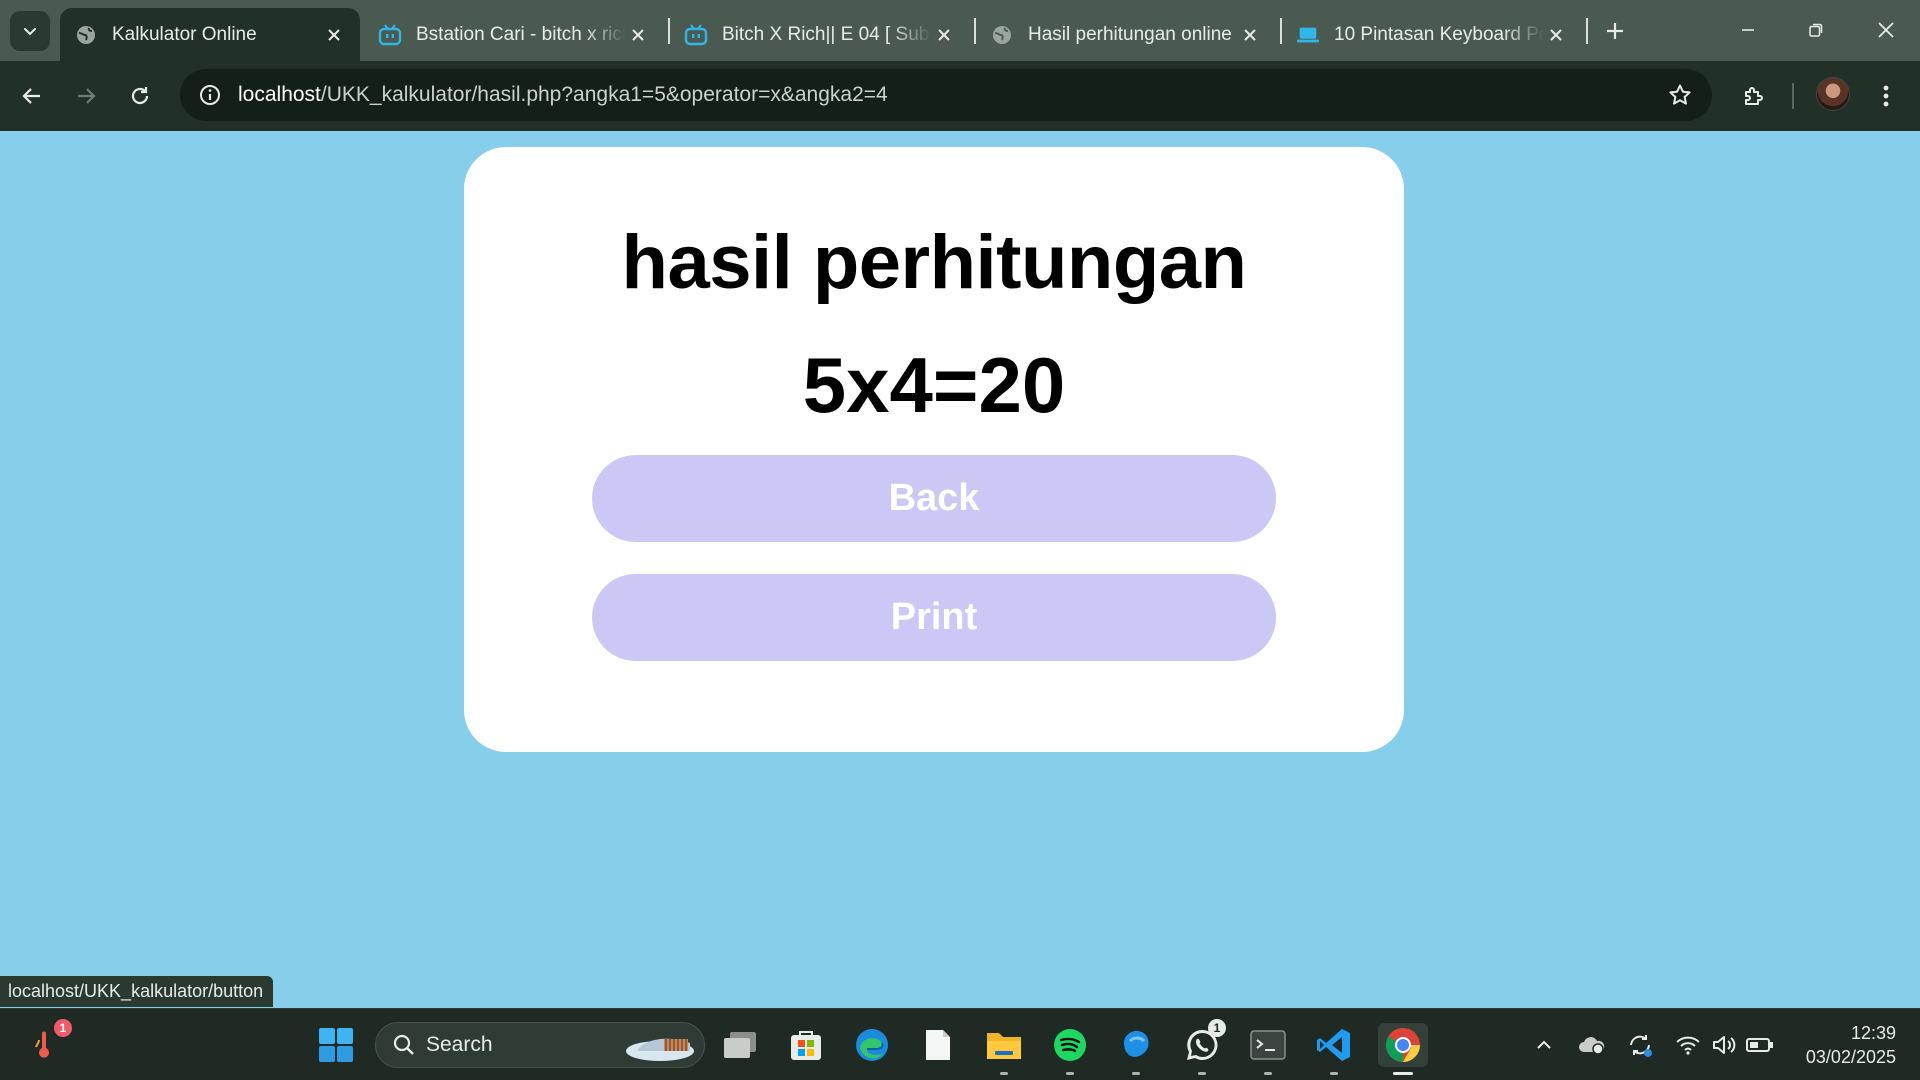  I want to click on chrome-button, so click(1403, 1049).